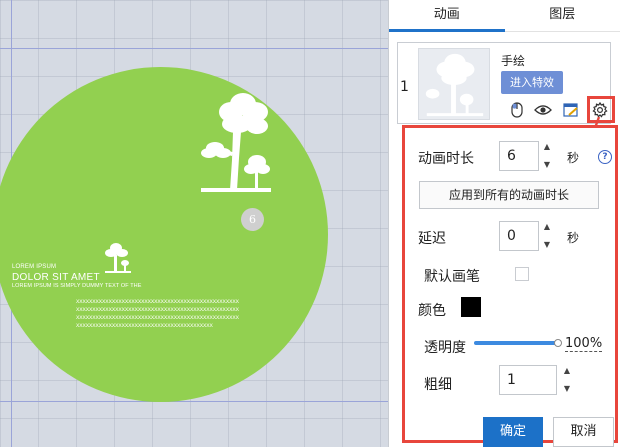  I want to click on animation-thumbnail, so click(454, 84).